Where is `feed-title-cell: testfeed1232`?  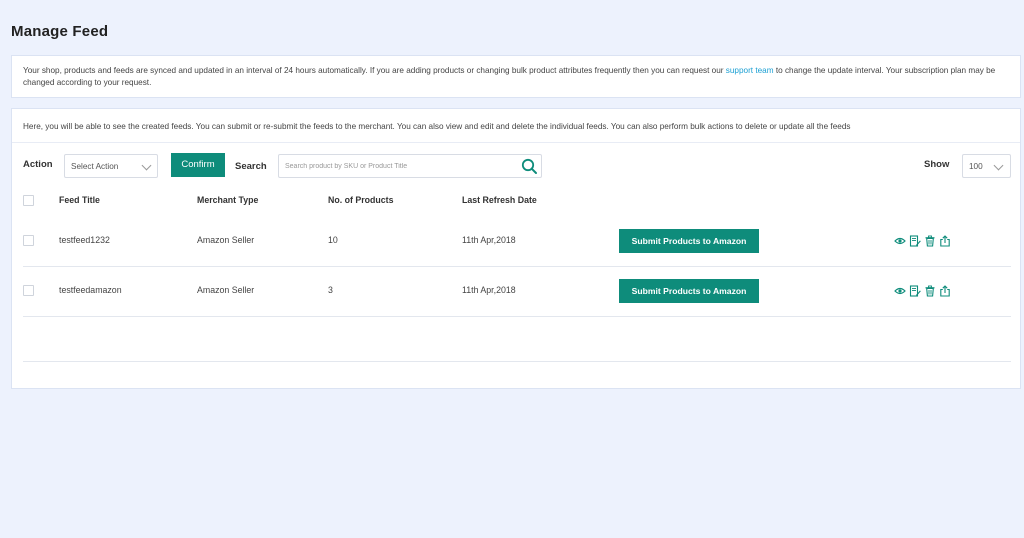 feed-title-cell: testfeed1232 is located at coordinates (84, 240).